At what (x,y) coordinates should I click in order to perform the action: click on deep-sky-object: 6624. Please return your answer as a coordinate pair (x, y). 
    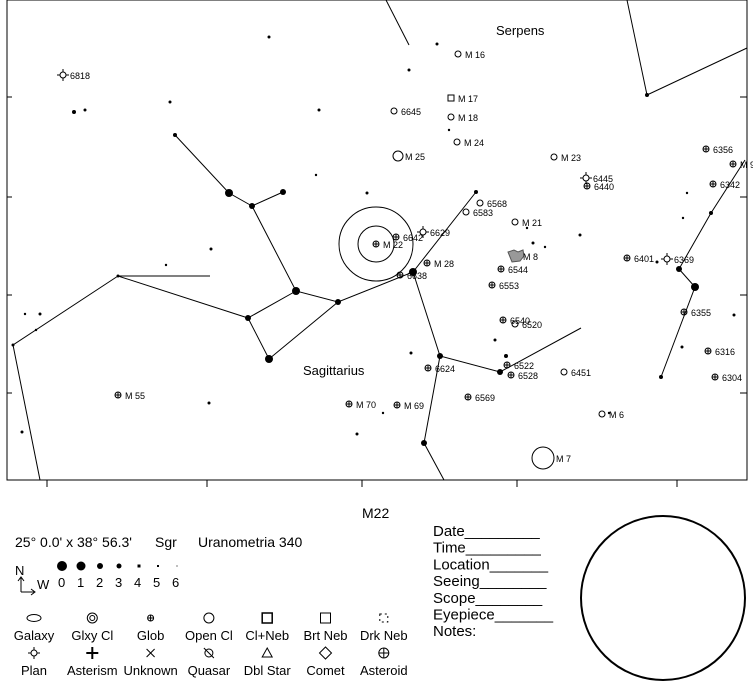
    Looking at the image, I should click on (439, 369).